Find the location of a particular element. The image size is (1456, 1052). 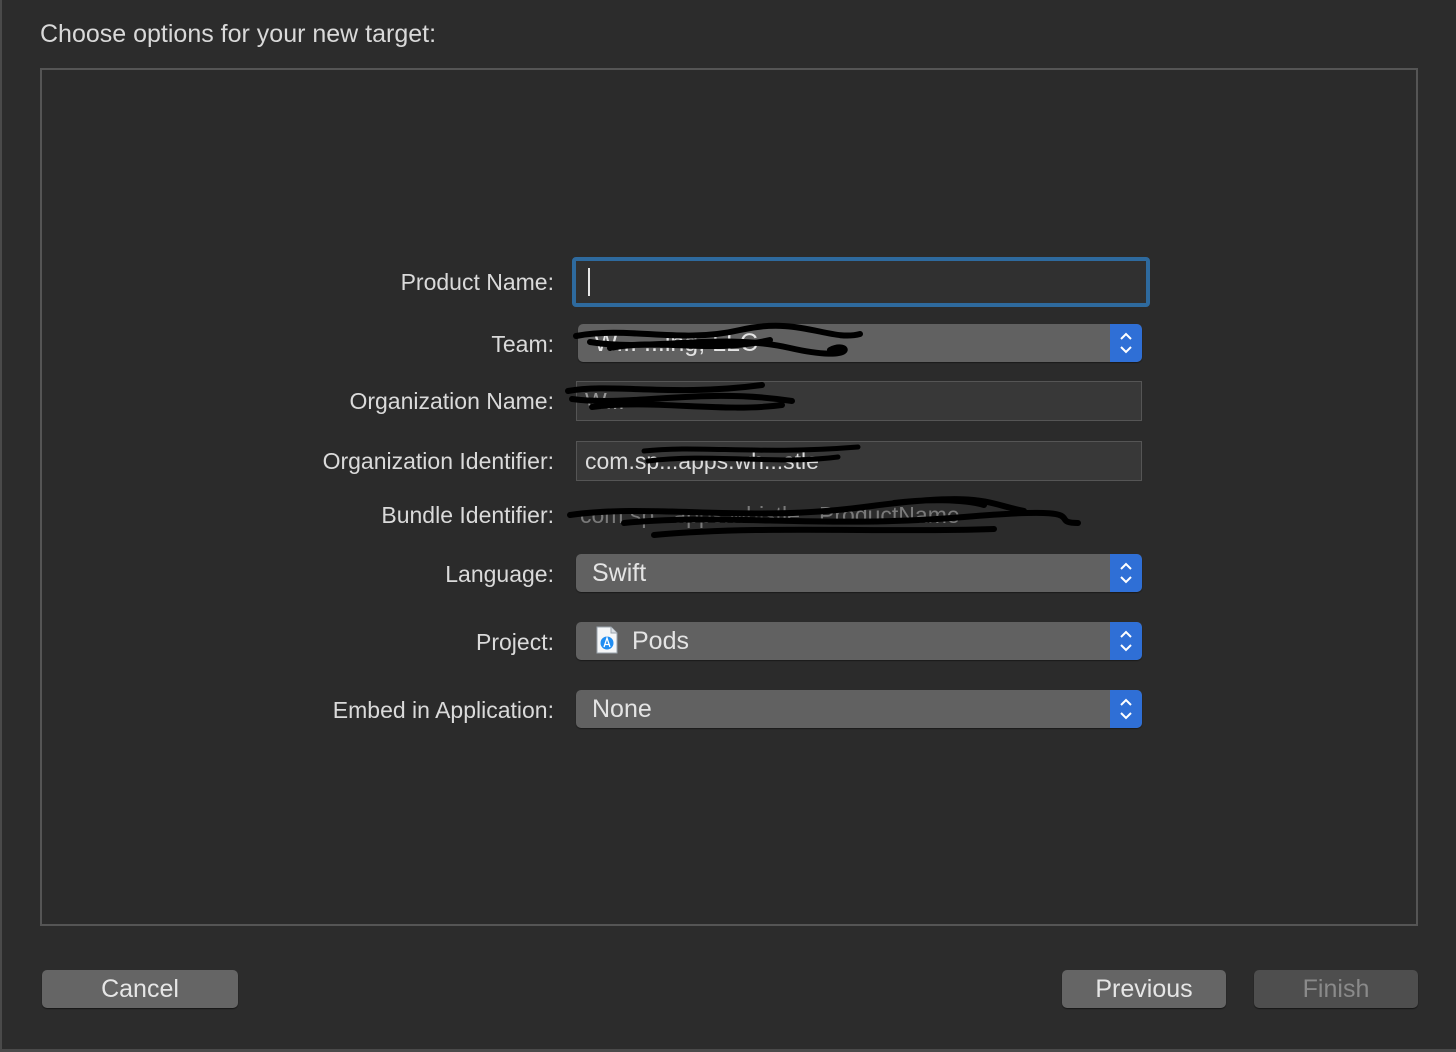

project-popup: Pods is located at coordinates (859, 641).